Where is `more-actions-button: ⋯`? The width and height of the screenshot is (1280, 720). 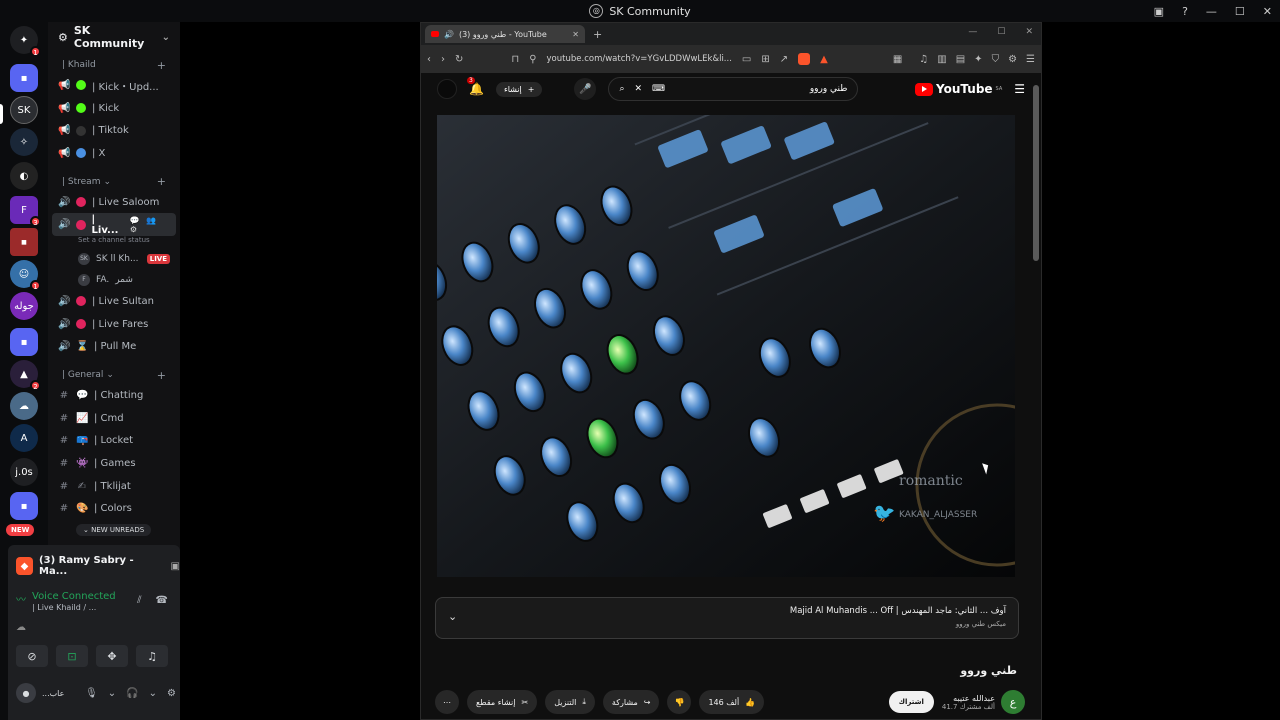 more-actions-button: ⋯ is located at coordinates (447, 702).